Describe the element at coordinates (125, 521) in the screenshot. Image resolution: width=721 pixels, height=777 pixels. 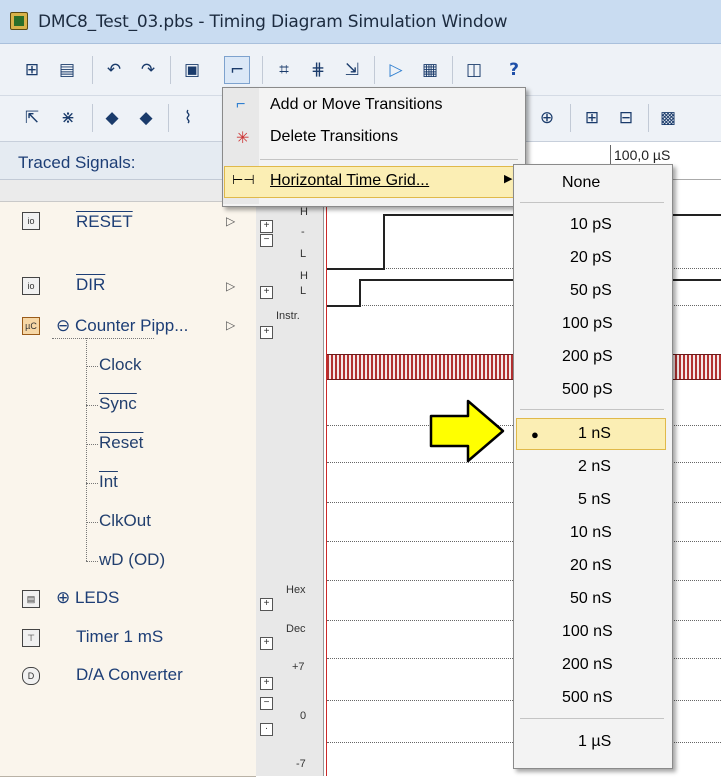
I see `child-signal-clkout: ClkOut` at that location.